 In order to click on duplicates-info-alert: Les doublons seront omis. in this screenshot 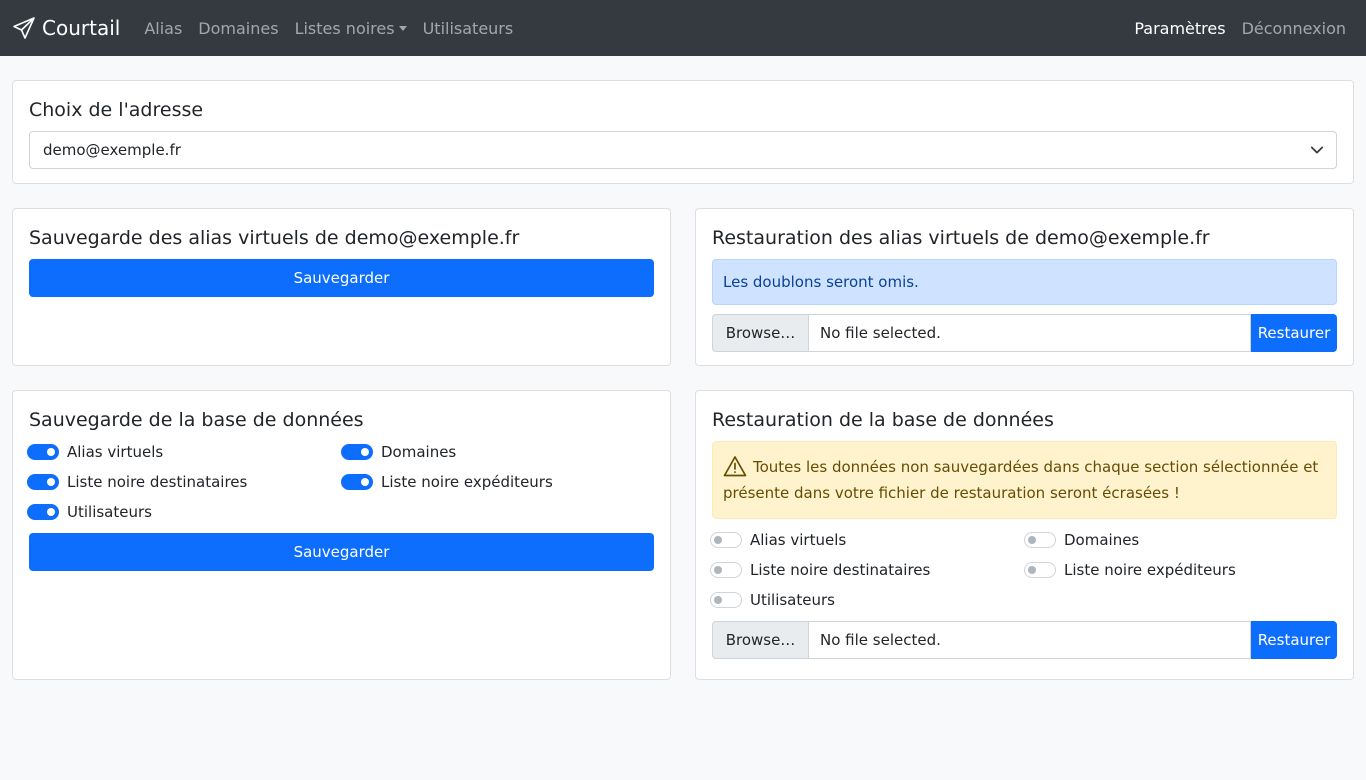, I will do `click(1024, 282)`.